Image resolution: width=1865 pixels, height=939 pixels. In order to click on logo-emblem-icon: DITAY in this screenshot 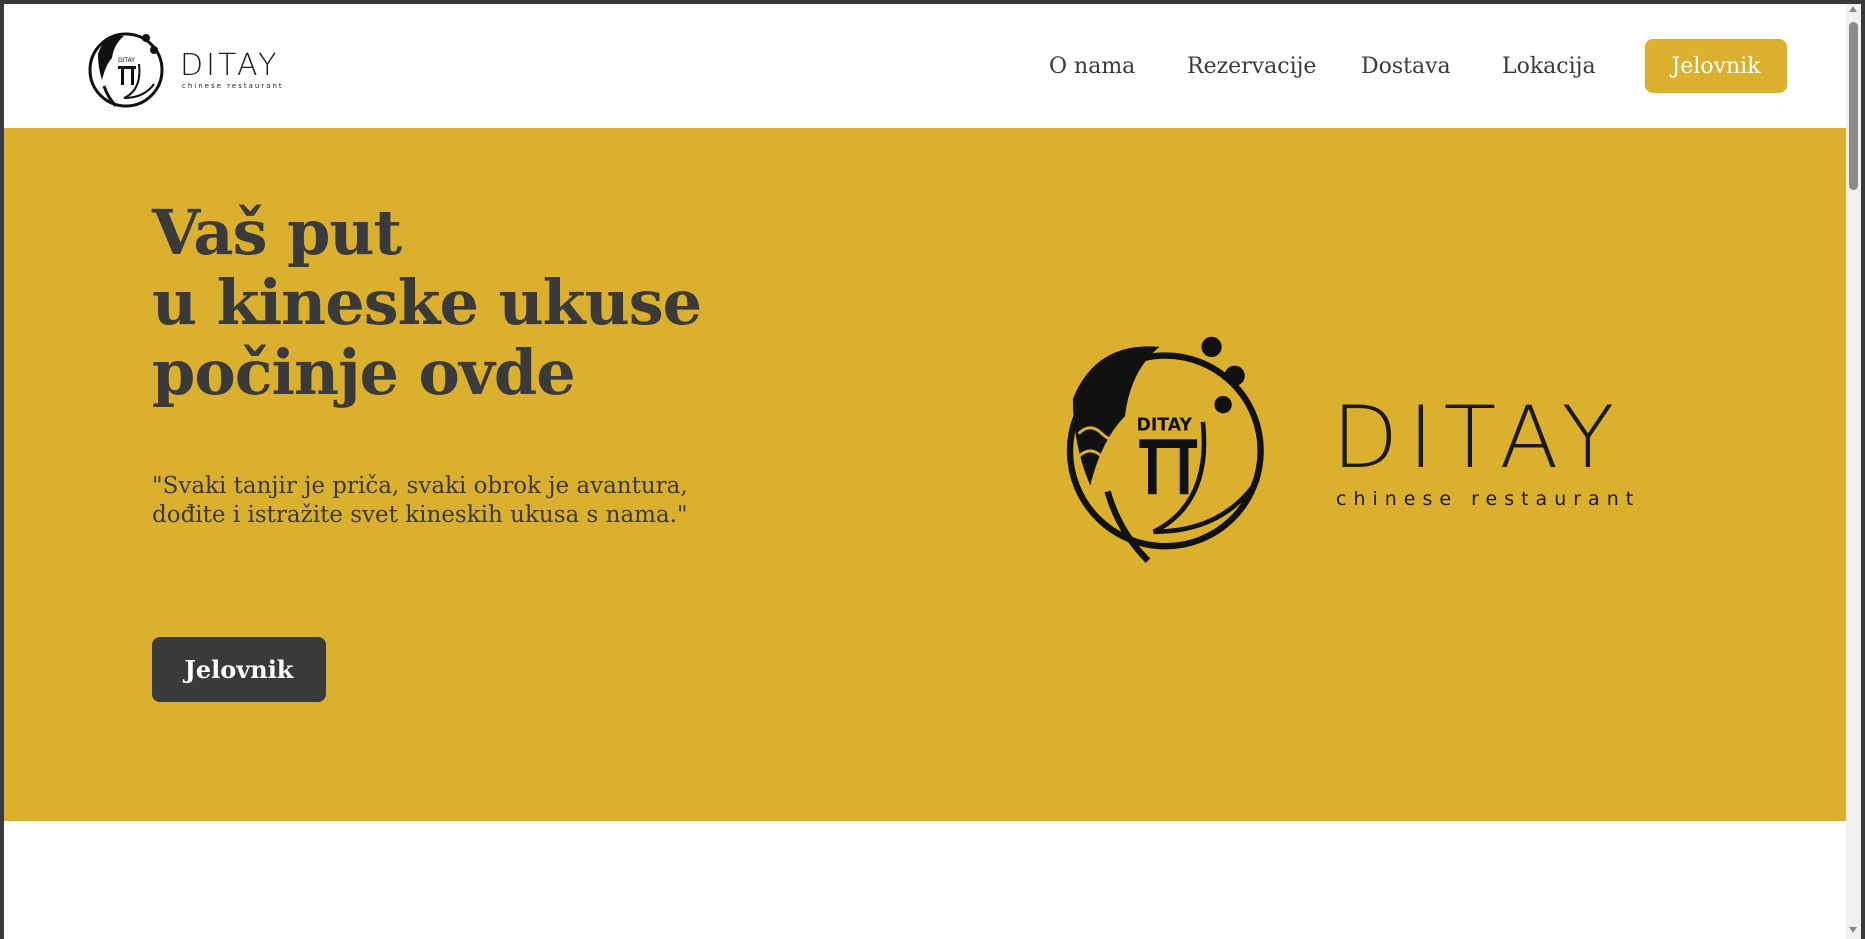, I will do `click(126, 70)`.